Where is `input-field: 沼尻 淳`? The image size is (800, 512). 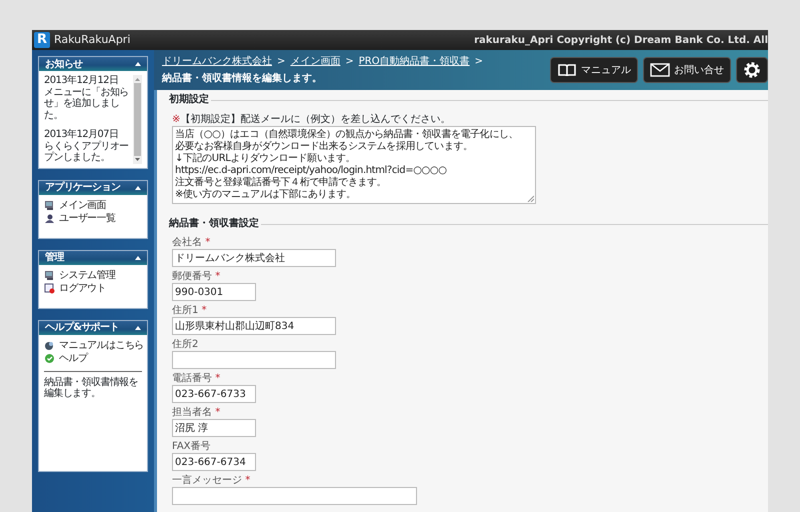
input-field: 沼尻 淳 is located at coordinates (214, 428).